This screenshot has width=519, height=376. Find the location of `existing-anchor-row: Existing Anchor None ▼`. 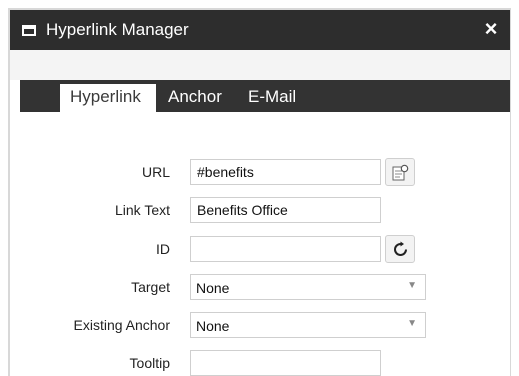

existing-anchor-row: Existing Anchor None ▼ is located at coordinates (260, 326).